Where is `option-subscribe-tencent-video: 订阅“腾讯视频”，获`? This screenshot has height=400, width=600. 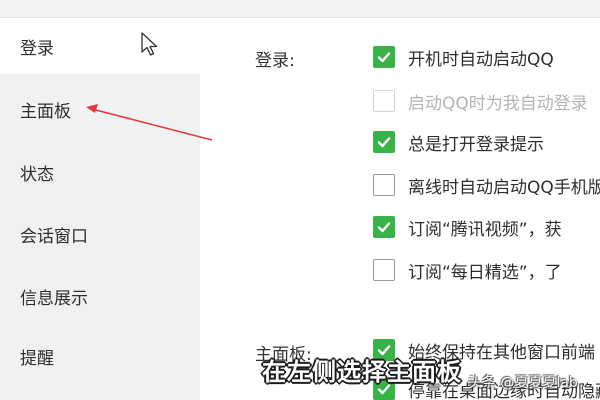
option-subscribe-tencent-video: 订阅“腾讯视频”，获 is located at coordinates (467, 227).